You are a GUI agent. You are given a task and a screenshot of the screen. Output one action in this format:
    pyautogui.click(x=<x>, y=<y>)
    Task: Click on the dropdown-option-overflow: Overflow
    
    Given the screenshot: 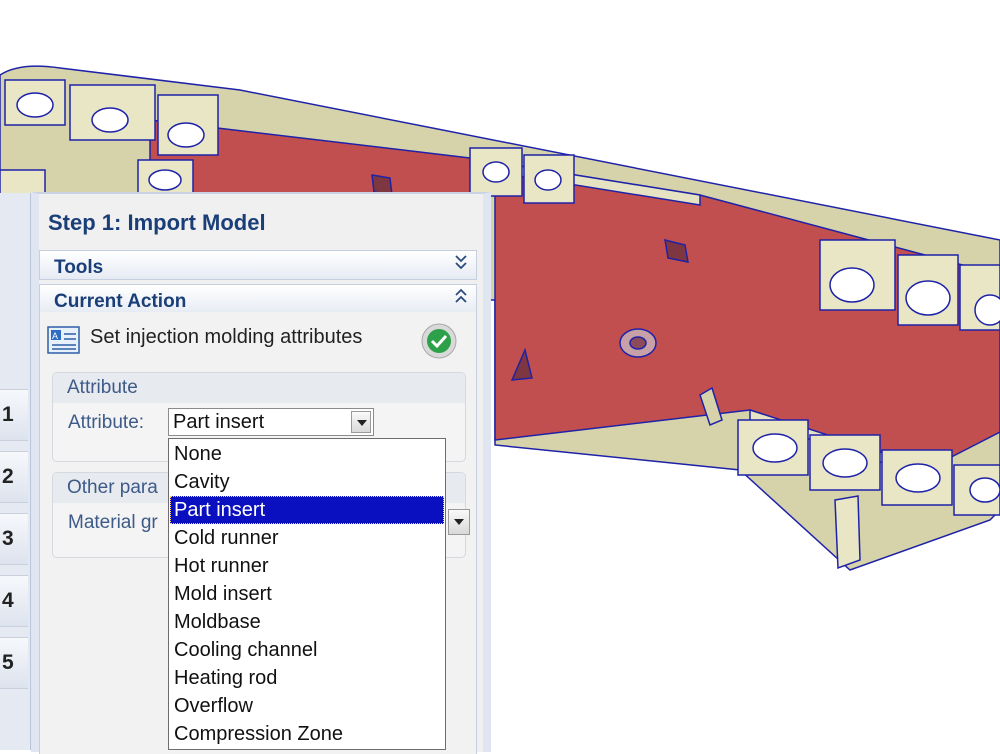 What is the action you would take?
    pyautogui.click(x=307, y=706)
    